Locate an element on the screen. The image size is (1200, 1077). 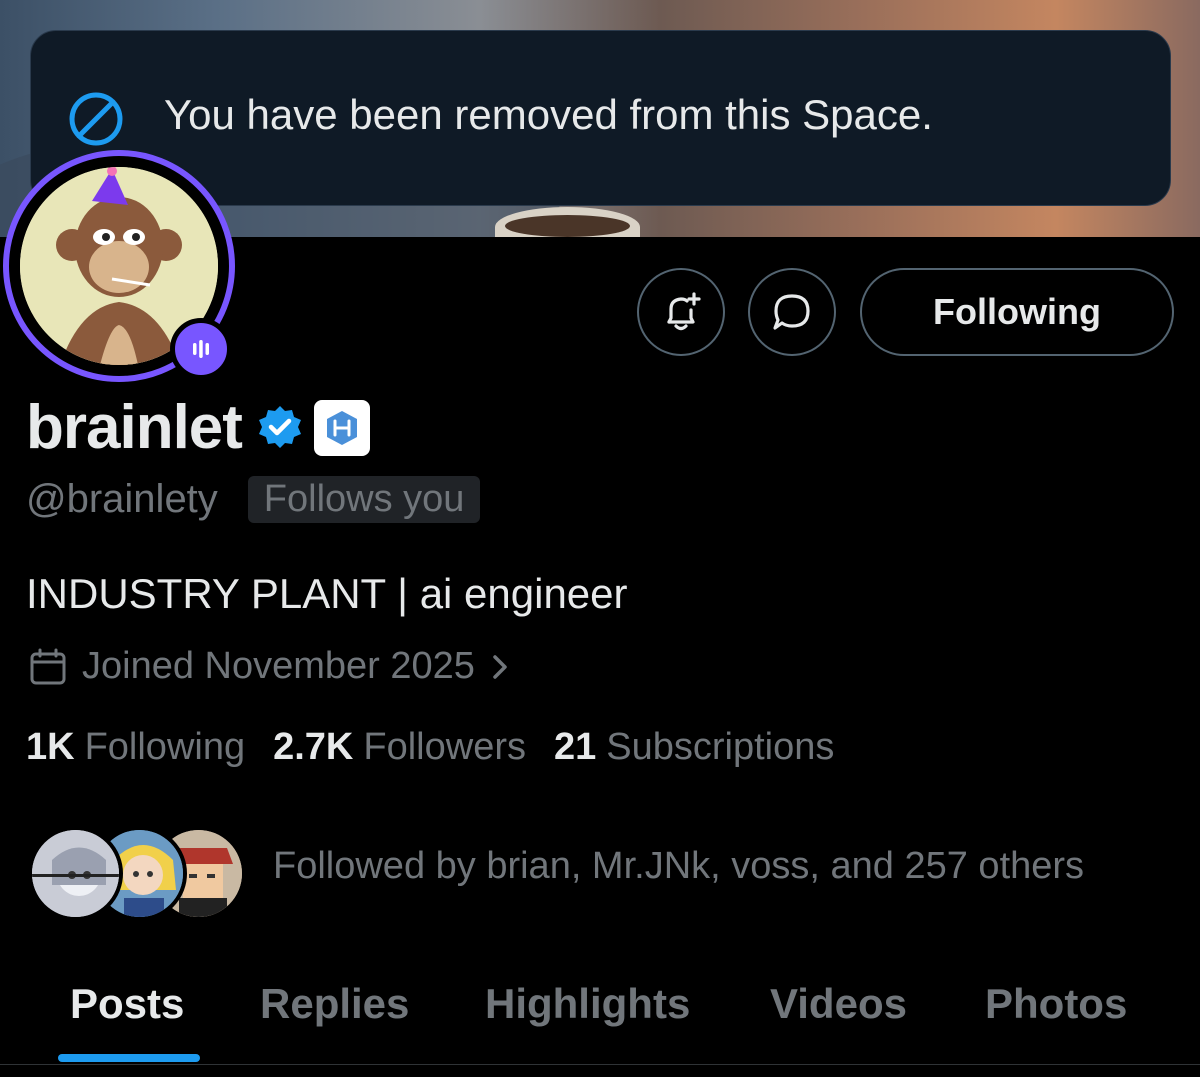
verified-badge-icon is located at coordinates (280, 428).